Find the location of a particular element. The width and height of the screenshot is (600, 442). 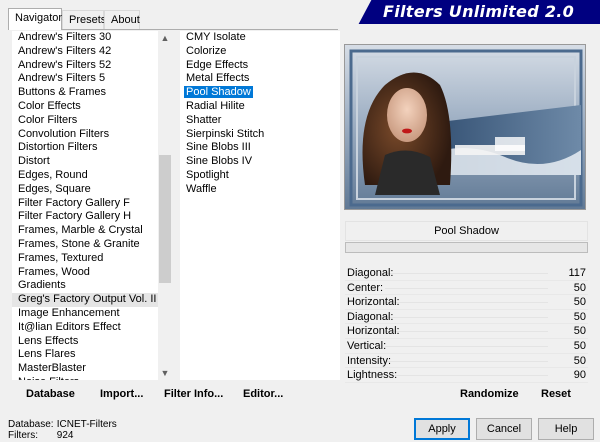

tab-navigator: Navigator is located at coordinates (35, 19).